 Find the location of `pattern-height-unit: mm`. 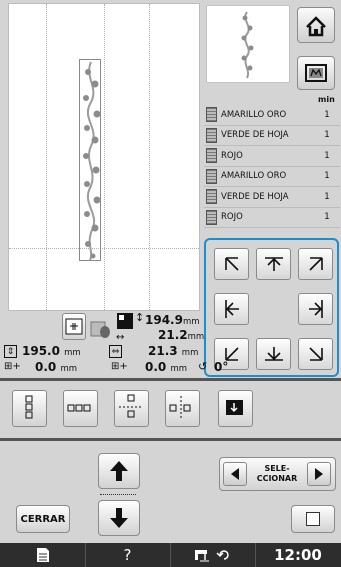

pattern-height-unit: mm is located at coordinates (191, 322).